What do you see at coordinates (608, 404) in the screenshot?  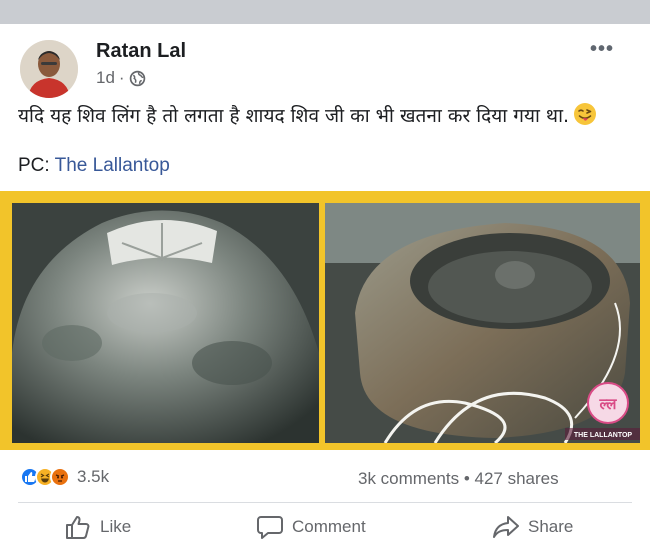 I see `svg-text: ल्ल` at bounding box center [608, 404].